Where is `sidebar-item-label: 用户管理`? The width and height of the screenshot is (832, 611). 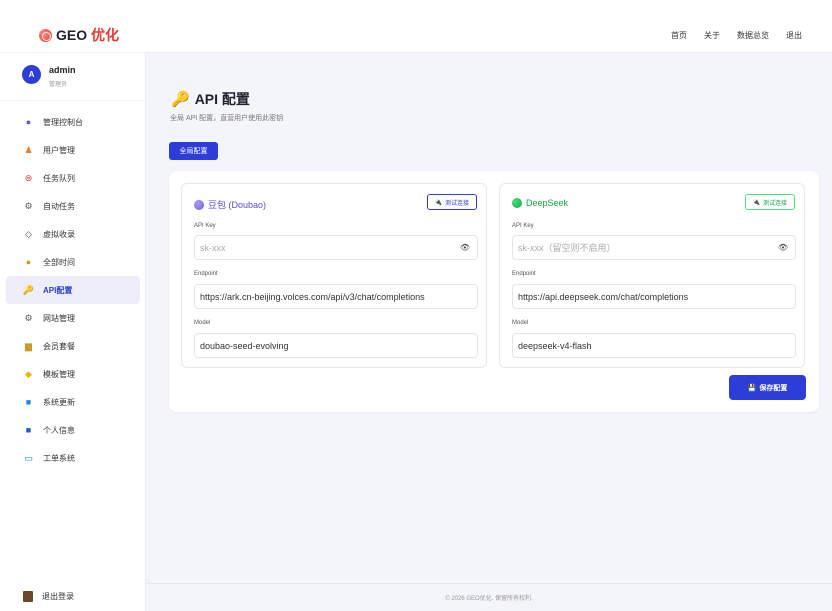 sidebar-item-label: 用户管理 is located at coordinates (59, 150).